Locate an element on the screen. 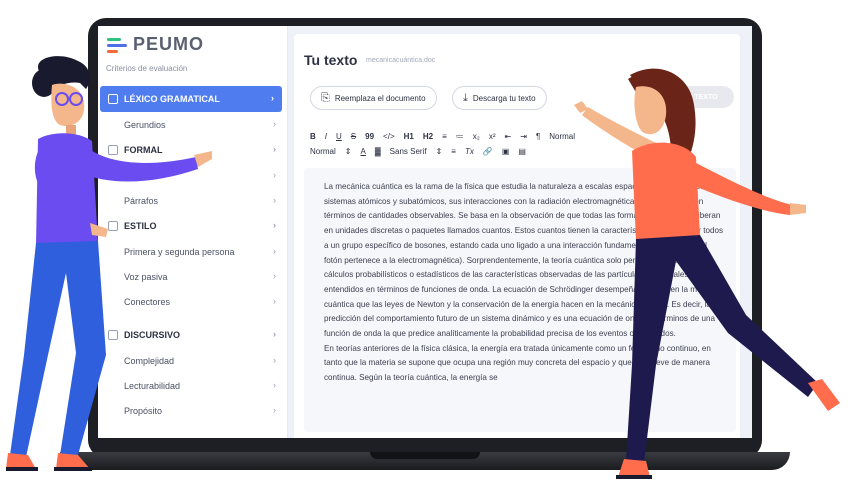 The height and width of the screenshot is (490, 852). video-button: ▤ is located at coordinates (522, 151).